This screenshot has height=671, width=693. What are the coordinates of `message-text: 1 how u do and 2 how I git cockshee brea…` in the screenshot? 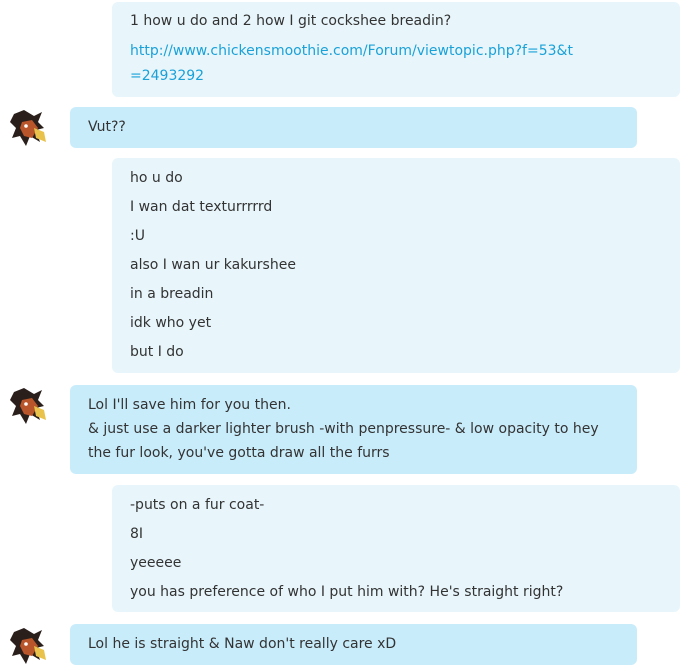 It's located at (291, 21).